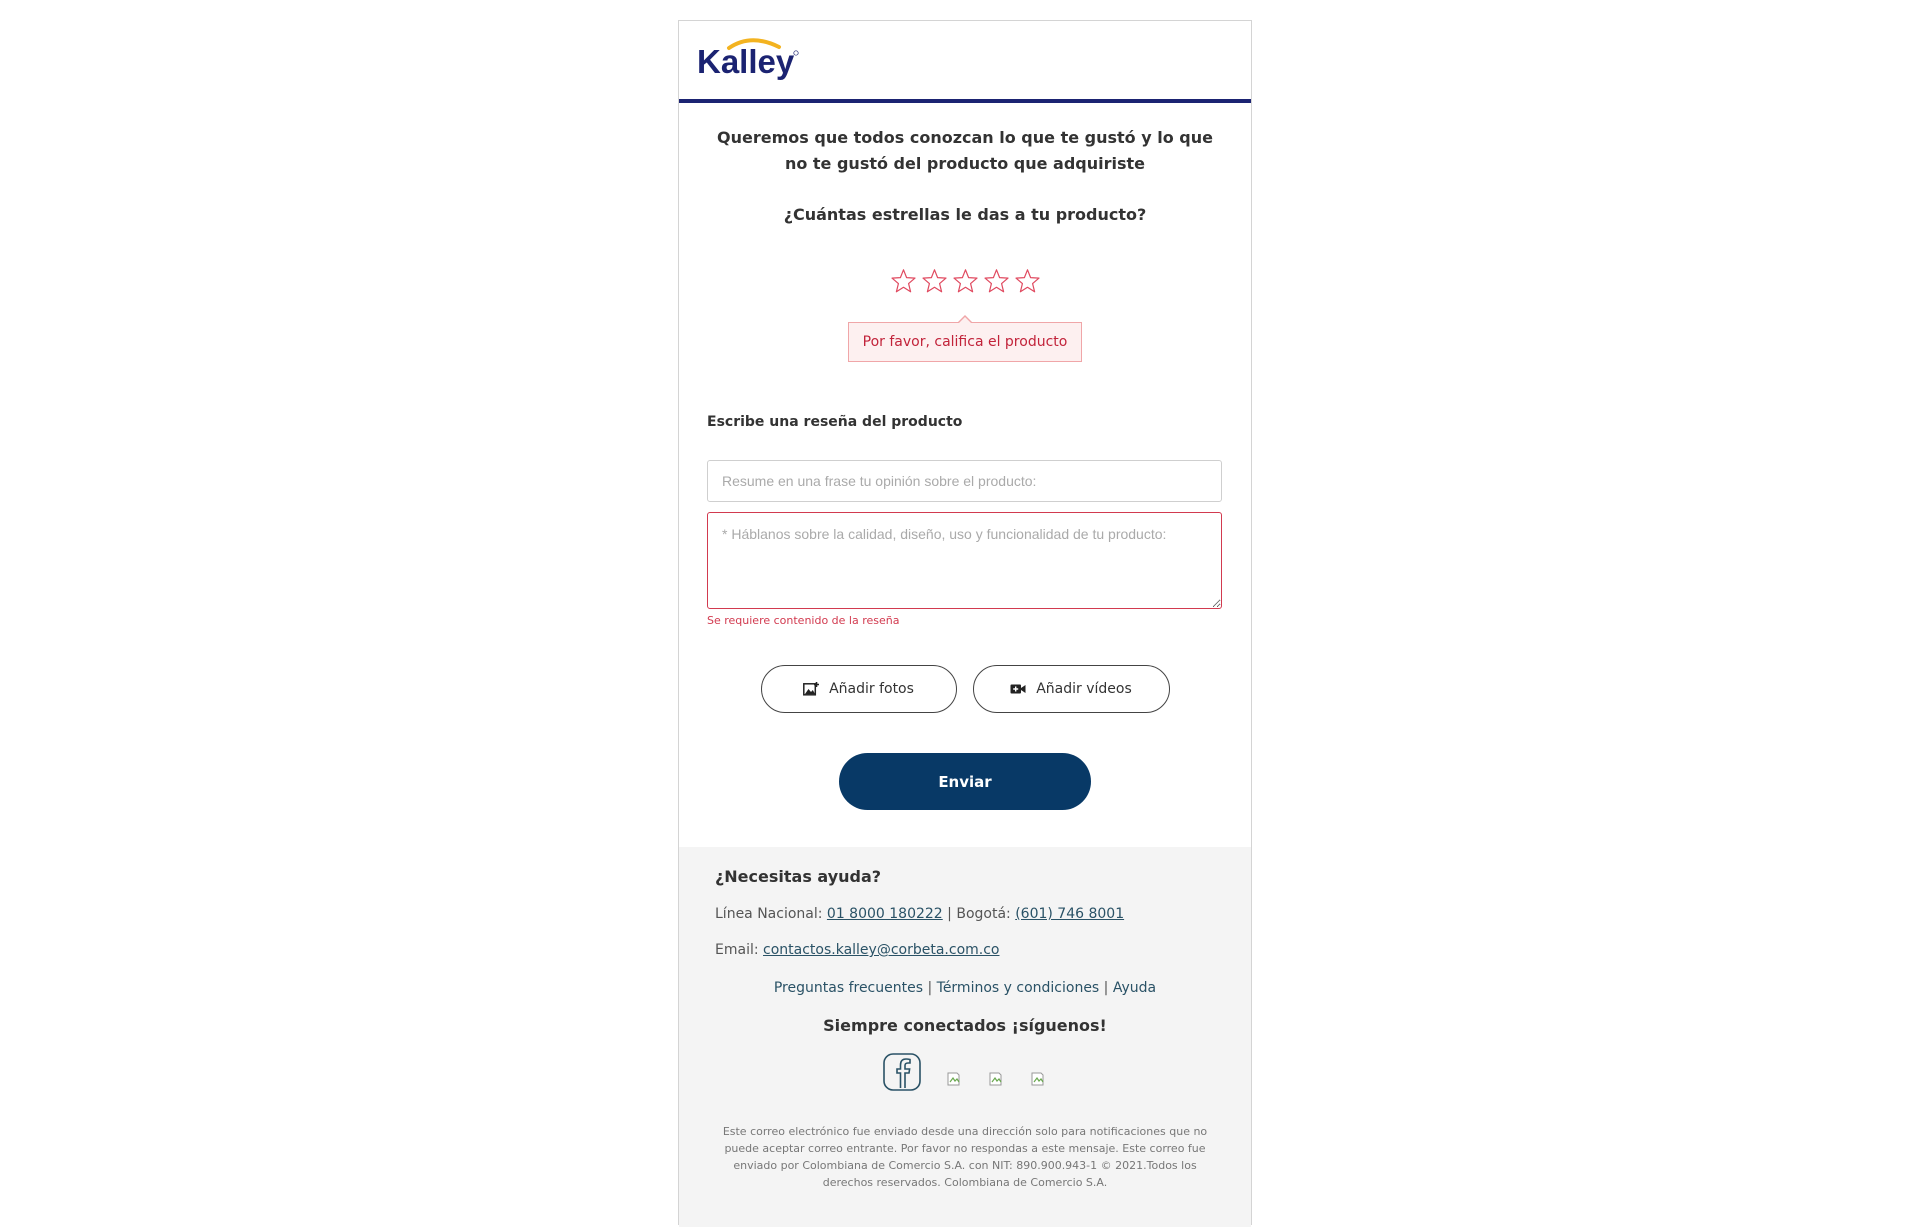 Image resolution: width=1920 pixels, height=1227 pixels. Describe the element at coordinates (964, 481) in the screenshot. I see `review-summary-input` at that location.